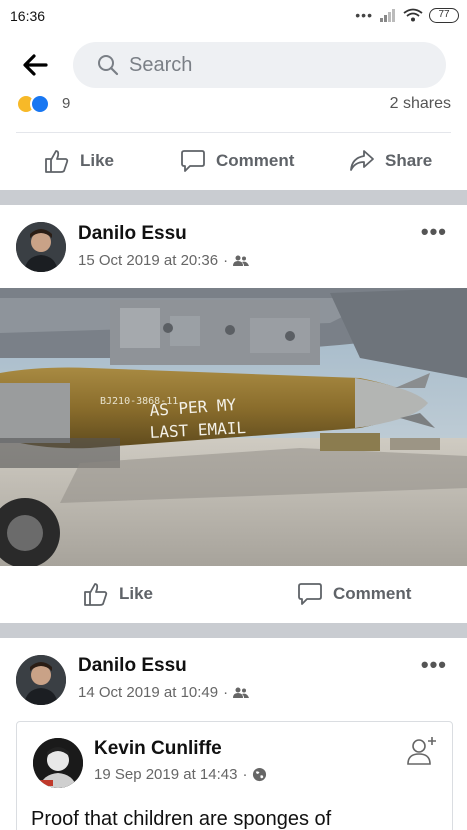  Describe the element at coordinates (364, 15) in the screenshot. I see `dots-icon: •••` at that location.